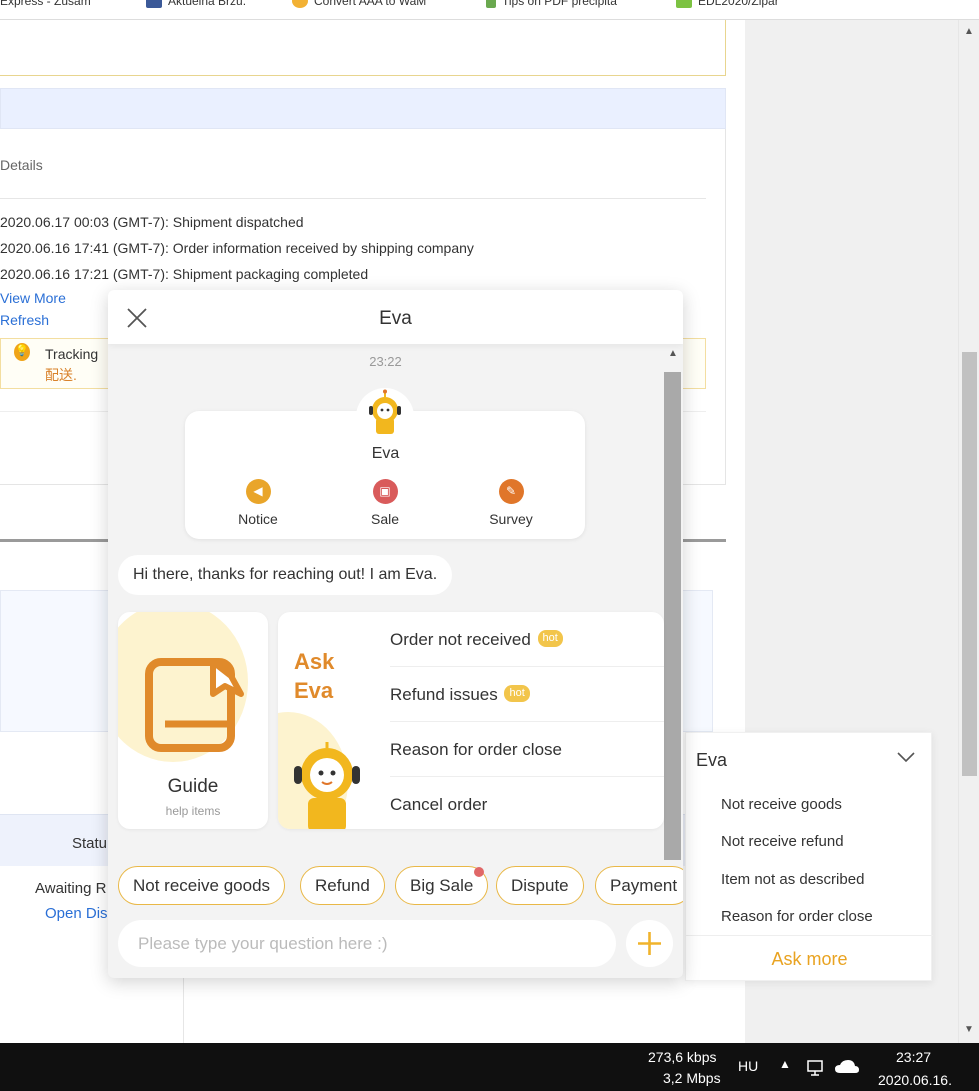 This screenshot has height=1091, width=979. Describe the element at coordinates (527, 803) in the screenshot. I see `ask-item-cancel-order: Cancel order` at that location.